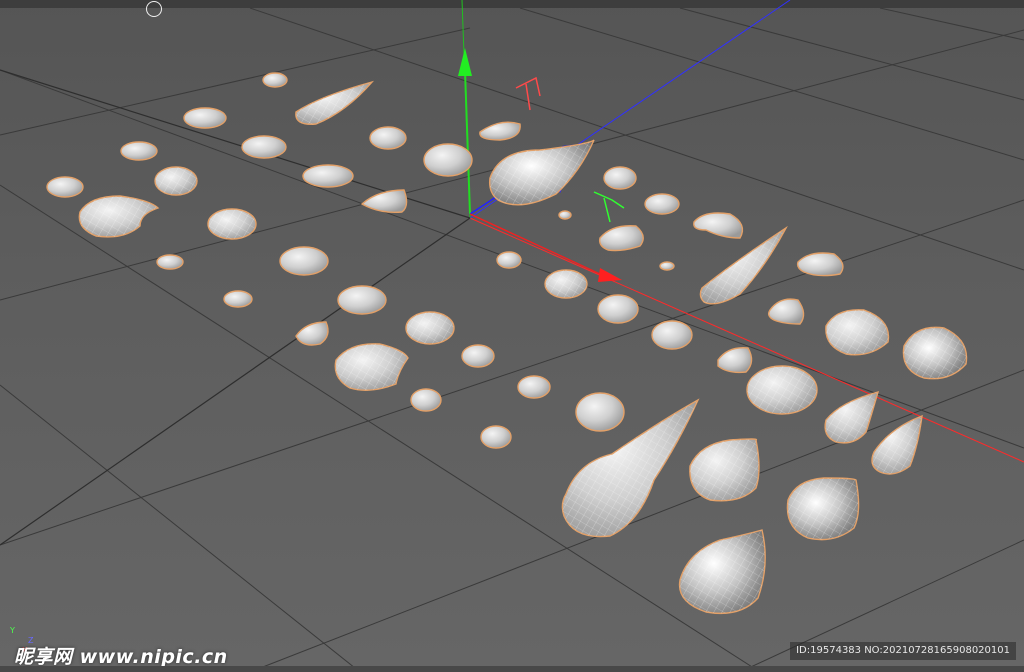  Describe the element at coordinates (512, 669) in the screenshot. I see `viewport-bottom-bar` at that location.